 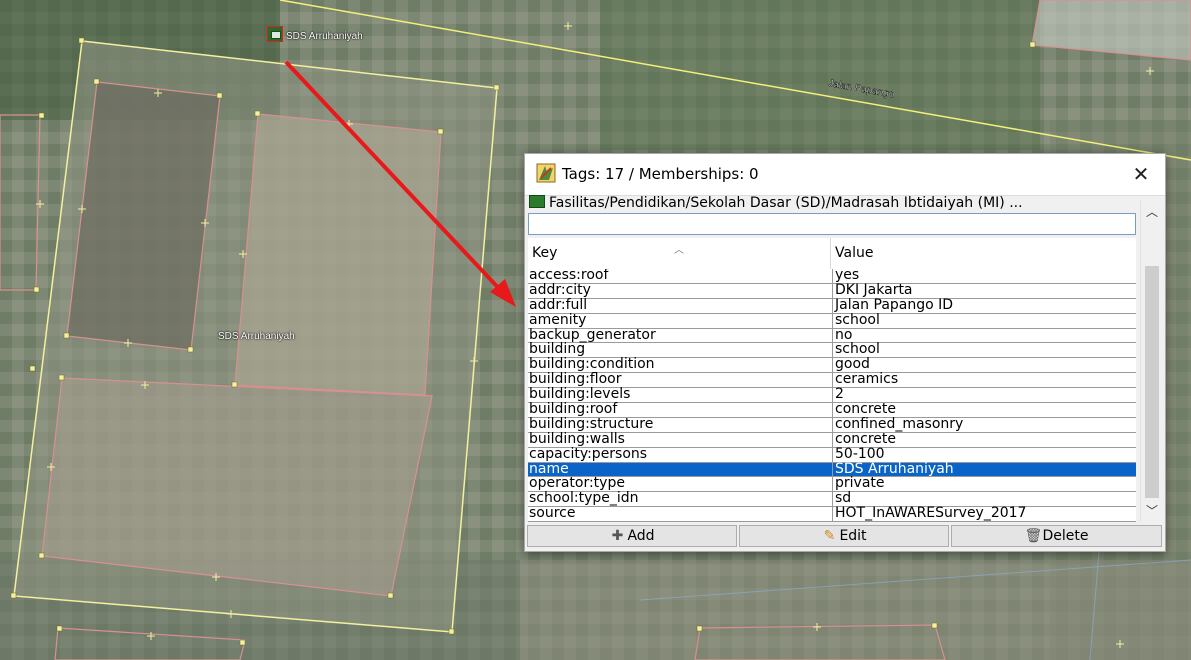 I want to click on sort-ascending-icon: ︿, so click(x=679, y=250).